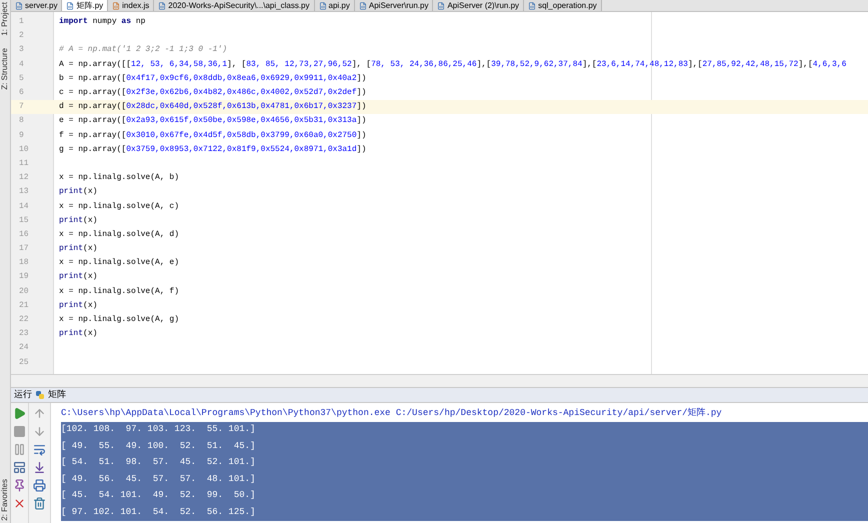 Image resolution: width=868 pixels, height=523 pixels. What do you see at coordinates (19, 413) in the screenshot?
I see `run-icon` at bounding box center [19, 413].